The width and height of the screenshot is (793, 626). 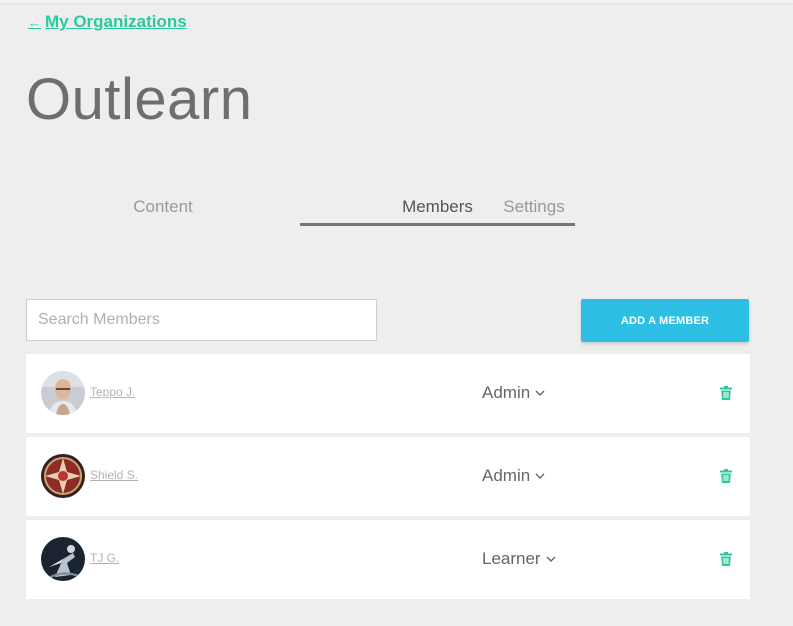 I want to click on back-link-label: My Organizations, so click(x=116, y=21).